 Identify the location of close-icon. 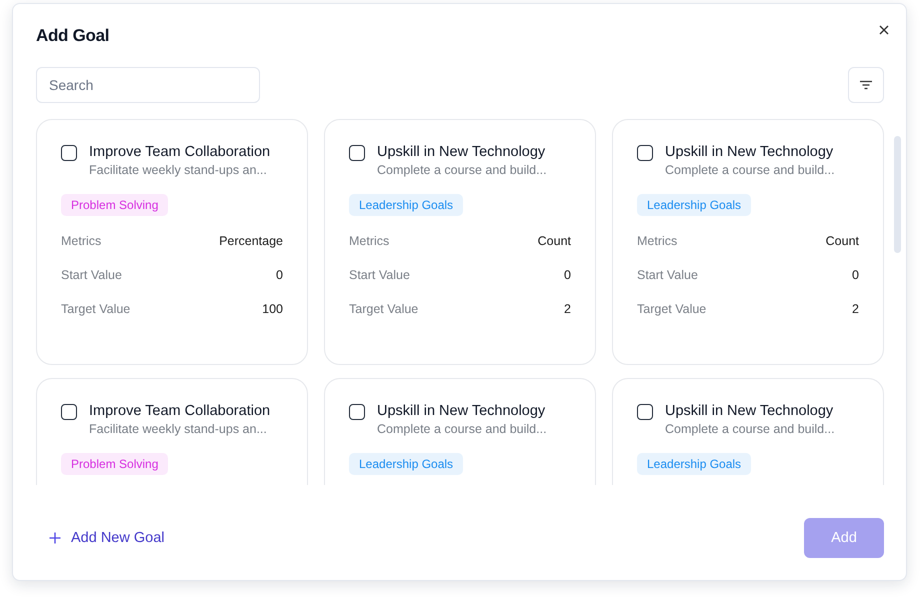
(884, 30).